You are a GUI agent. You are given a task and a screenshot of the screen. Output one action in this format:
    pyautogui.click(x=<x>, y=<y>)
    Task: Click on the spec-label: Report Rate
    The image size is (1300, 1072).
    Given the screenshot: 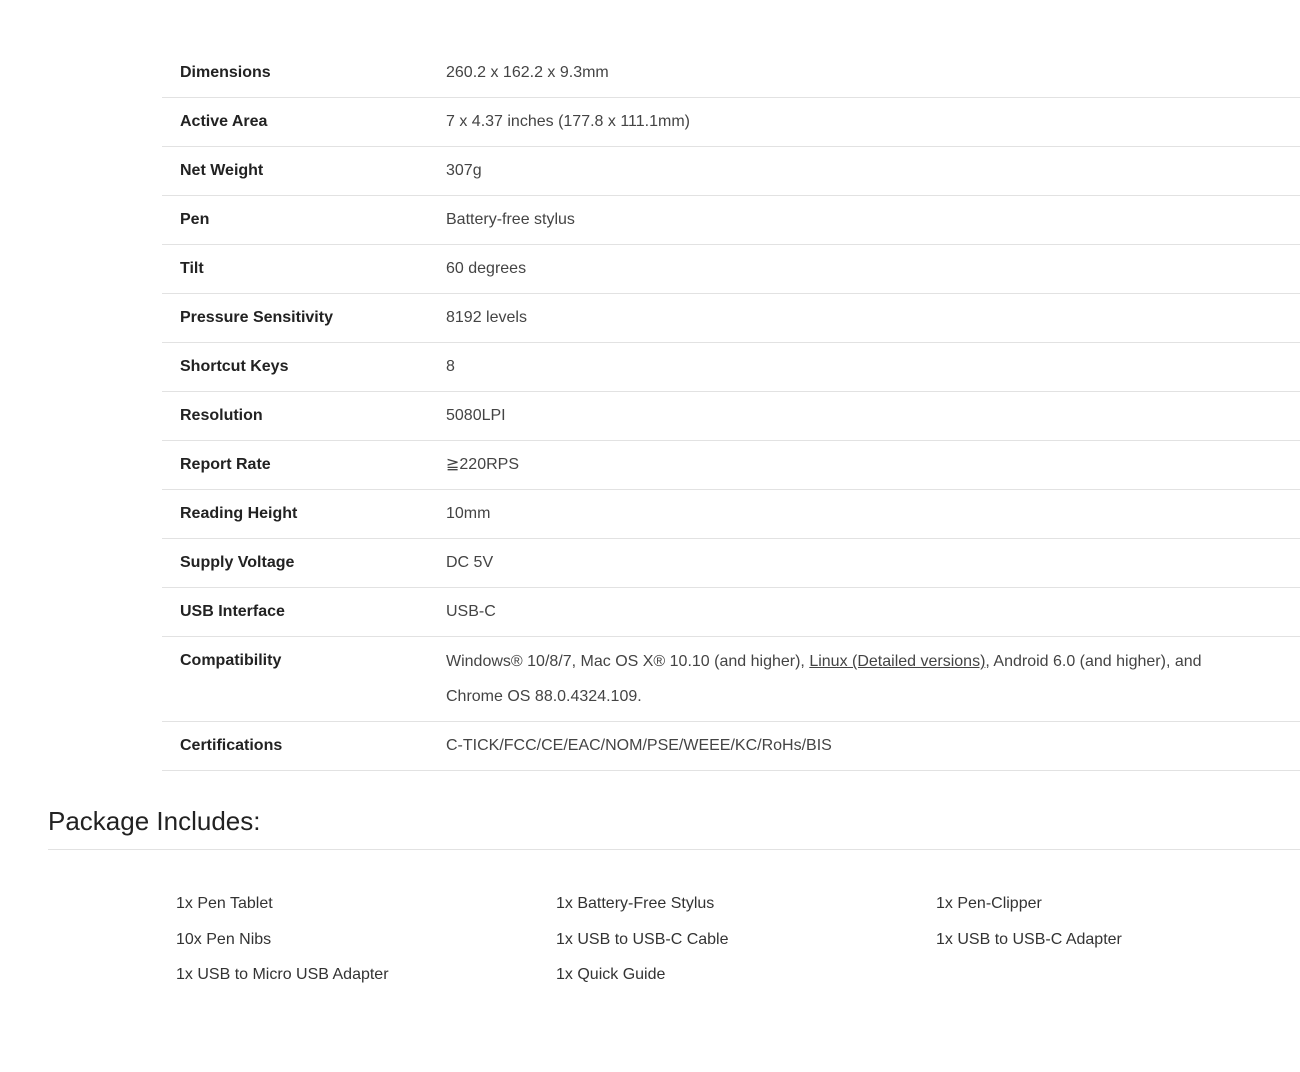 What is the action you would take?
    pyautogui.click(x=225, y=464)
    